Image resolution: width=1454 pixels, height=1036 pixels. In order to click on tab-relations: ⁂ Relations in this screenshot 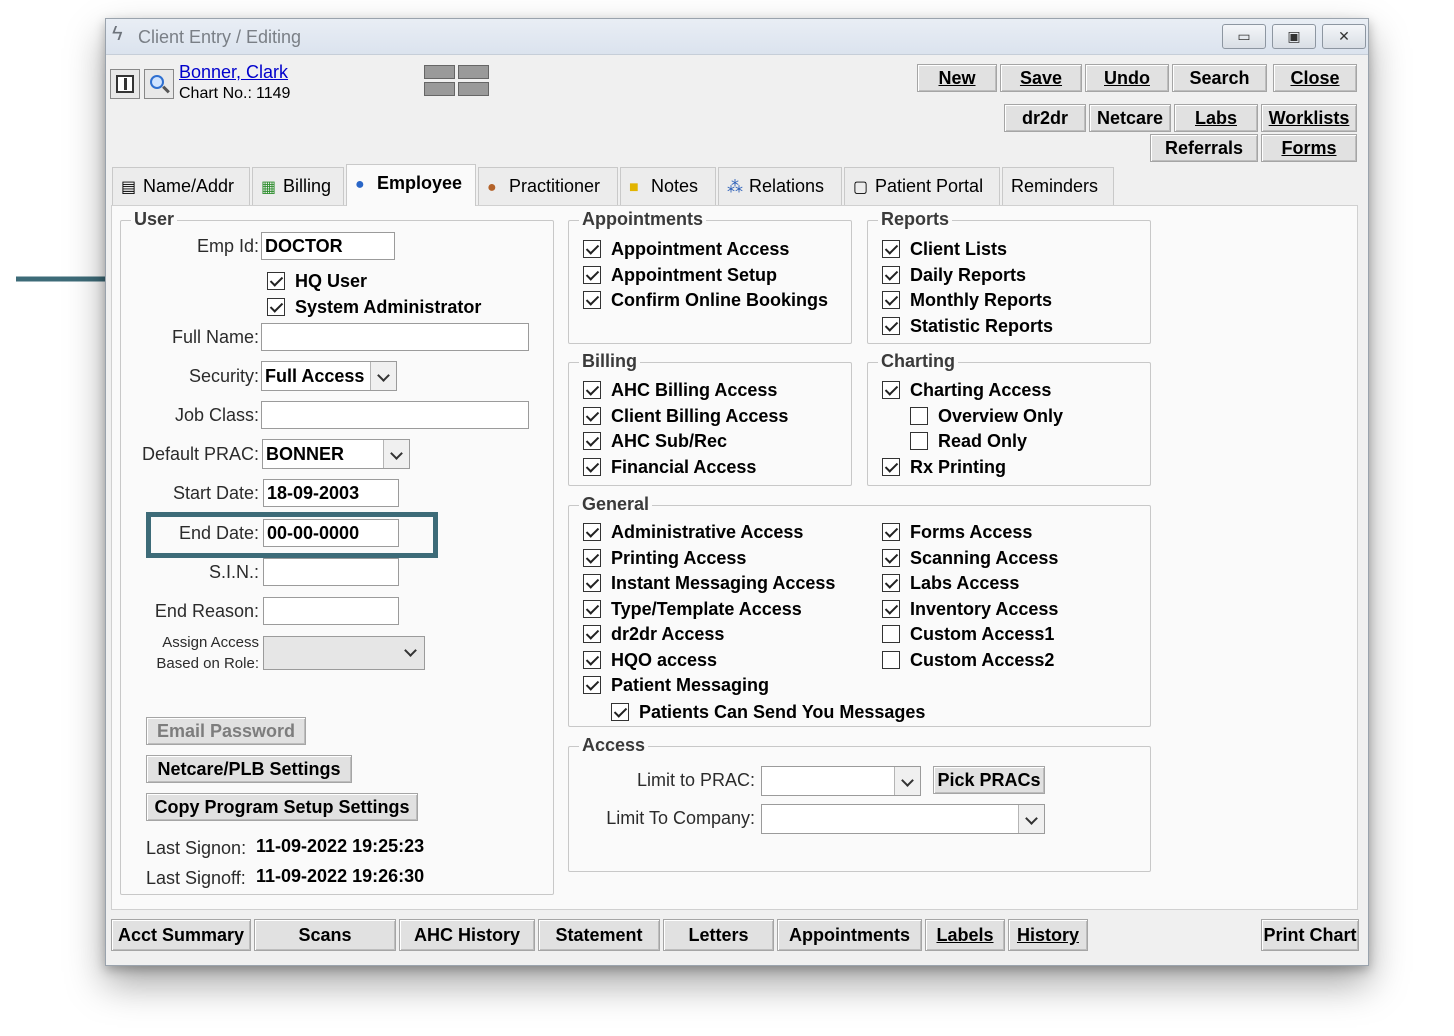, I will do `click(780, 186)`.